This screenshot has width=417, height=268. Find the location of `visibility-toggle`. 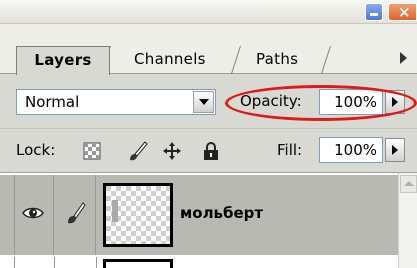

visibility-toggle is located at coordinates (34, 215).